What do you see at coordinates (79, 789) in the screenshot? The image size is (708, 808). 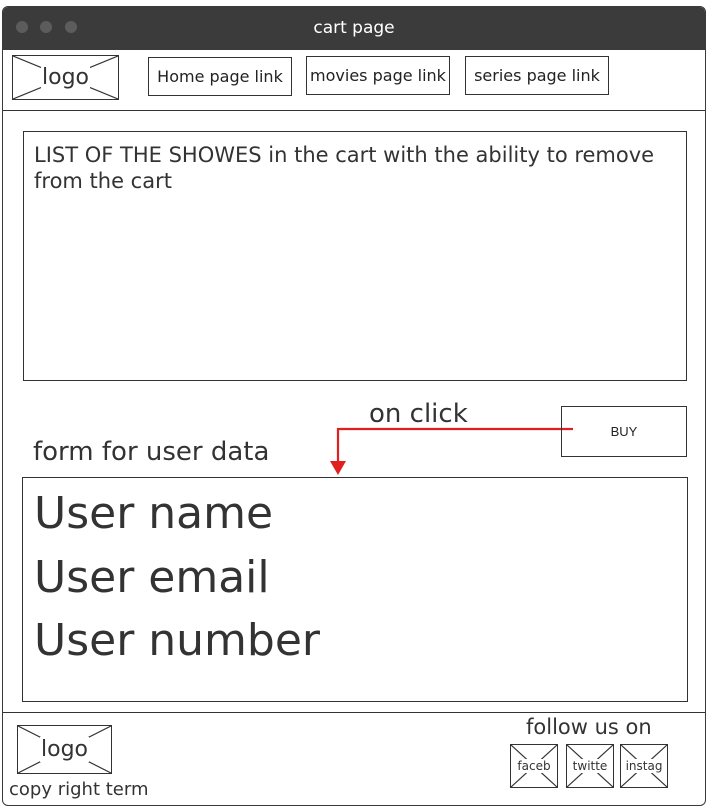 I see `copyright-text: copy right term` at bounding box center [79, 789].